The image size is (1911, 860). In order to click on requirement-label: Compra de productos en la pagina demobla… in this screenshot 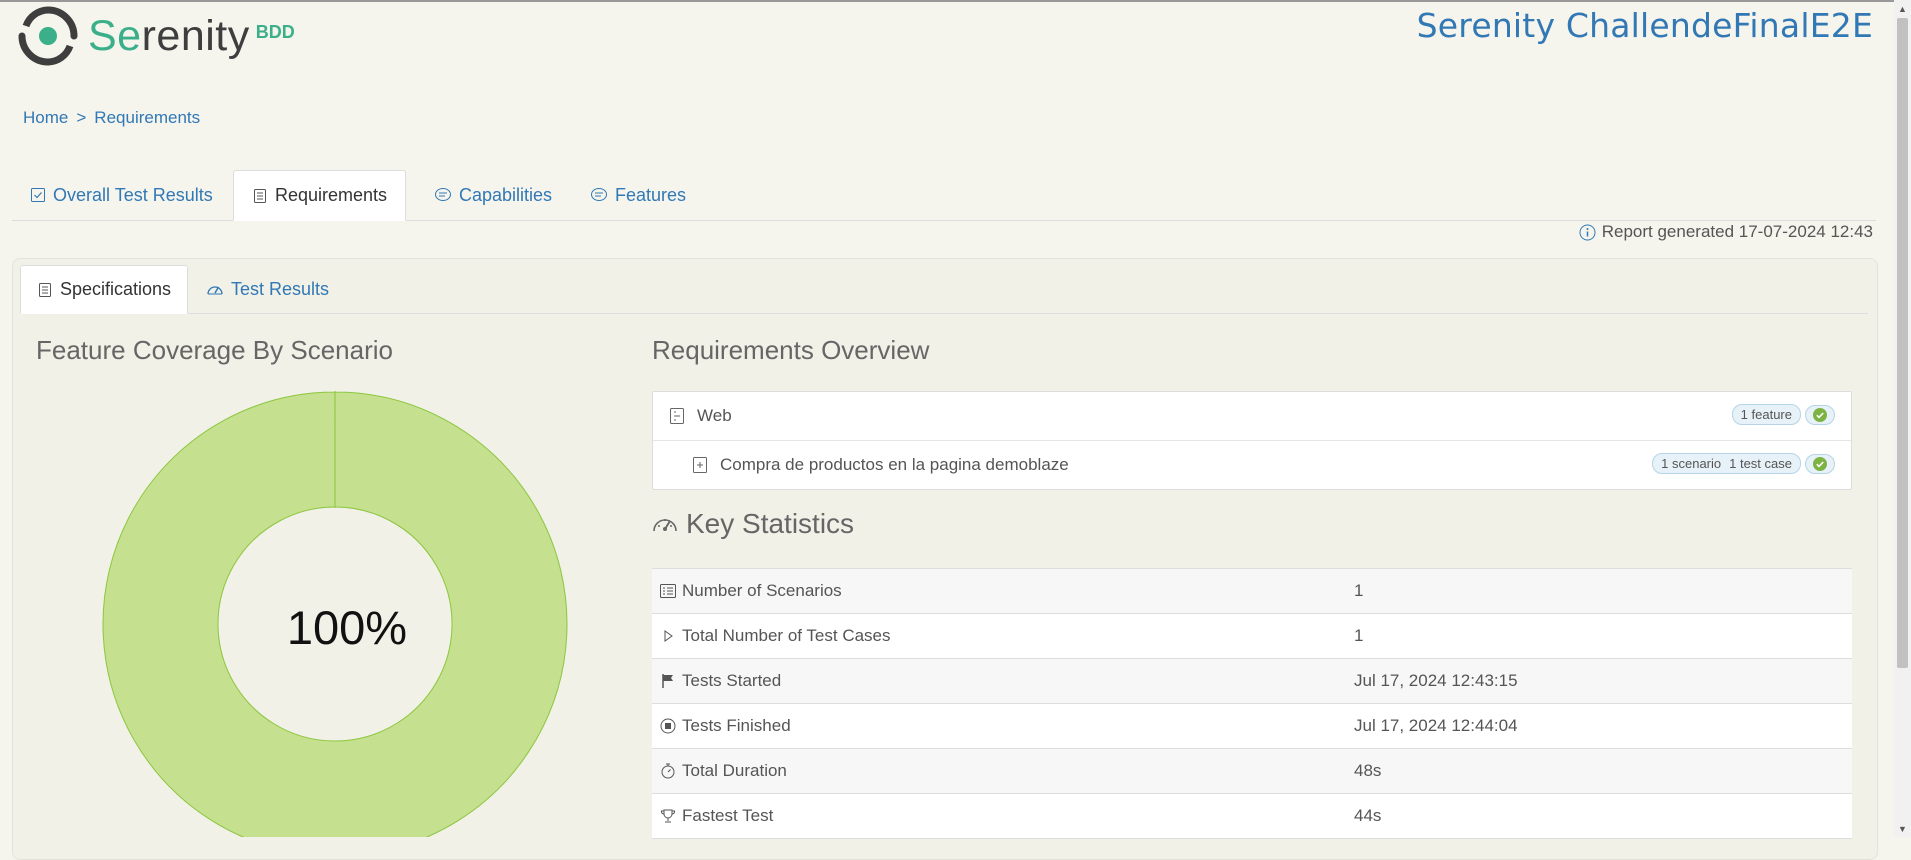, I will do `click(894, 465)`.